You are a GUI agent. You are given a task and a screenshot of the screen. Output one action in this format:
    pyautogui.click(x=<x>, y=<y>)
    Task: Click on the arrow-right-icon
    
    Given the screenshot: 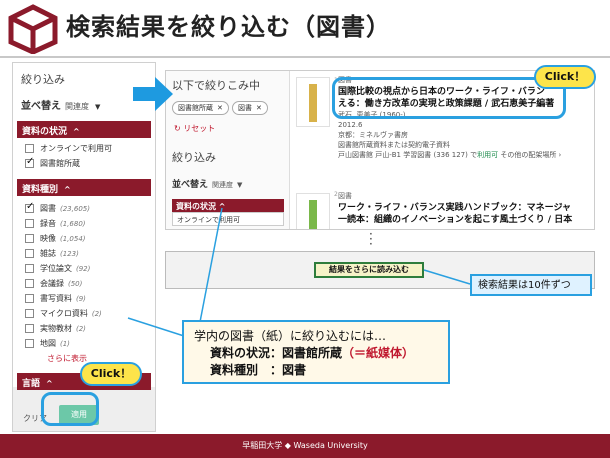 What is the action you would take?
    pyautogui.click(x=153, y=94)
    